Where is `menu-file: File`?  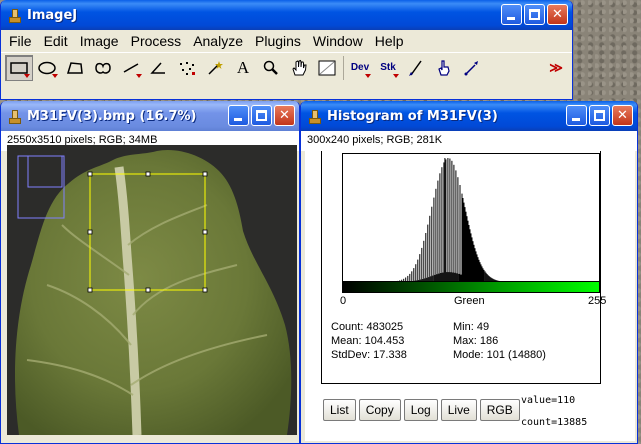 menu-file: File is located at coordinates (20, 41).